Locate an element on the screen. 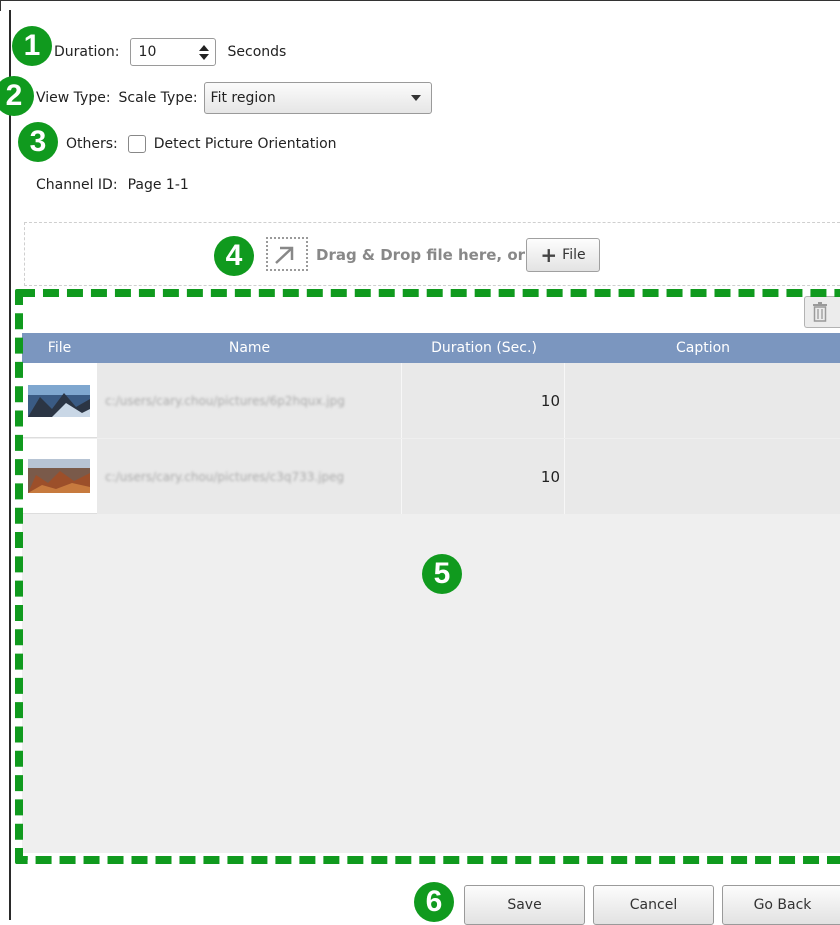 The height and width of the screenshot is (925, 840). callout-badge-6: 6 is located at coordinates (434, 902).